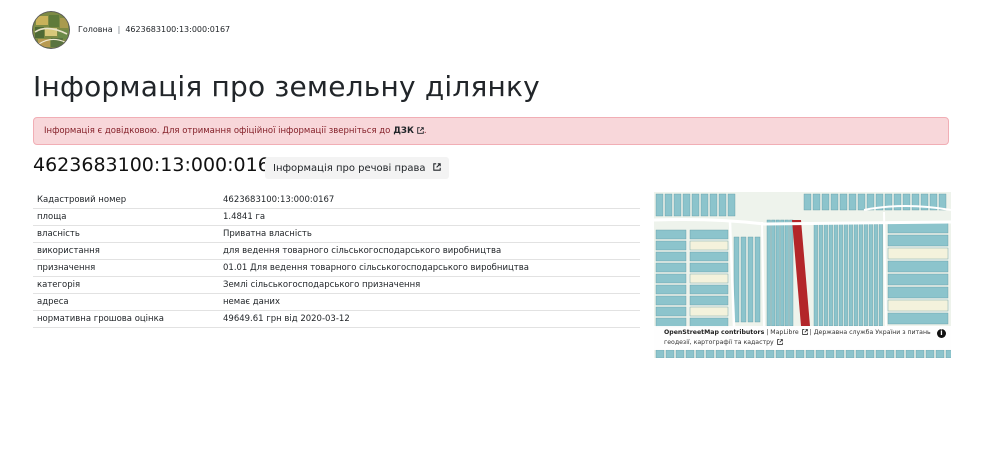 The width and height of the screenshot is (1000, 451). I want to click on osm-attribution-link: OpenStreetMap contributors, so click(714, 332).